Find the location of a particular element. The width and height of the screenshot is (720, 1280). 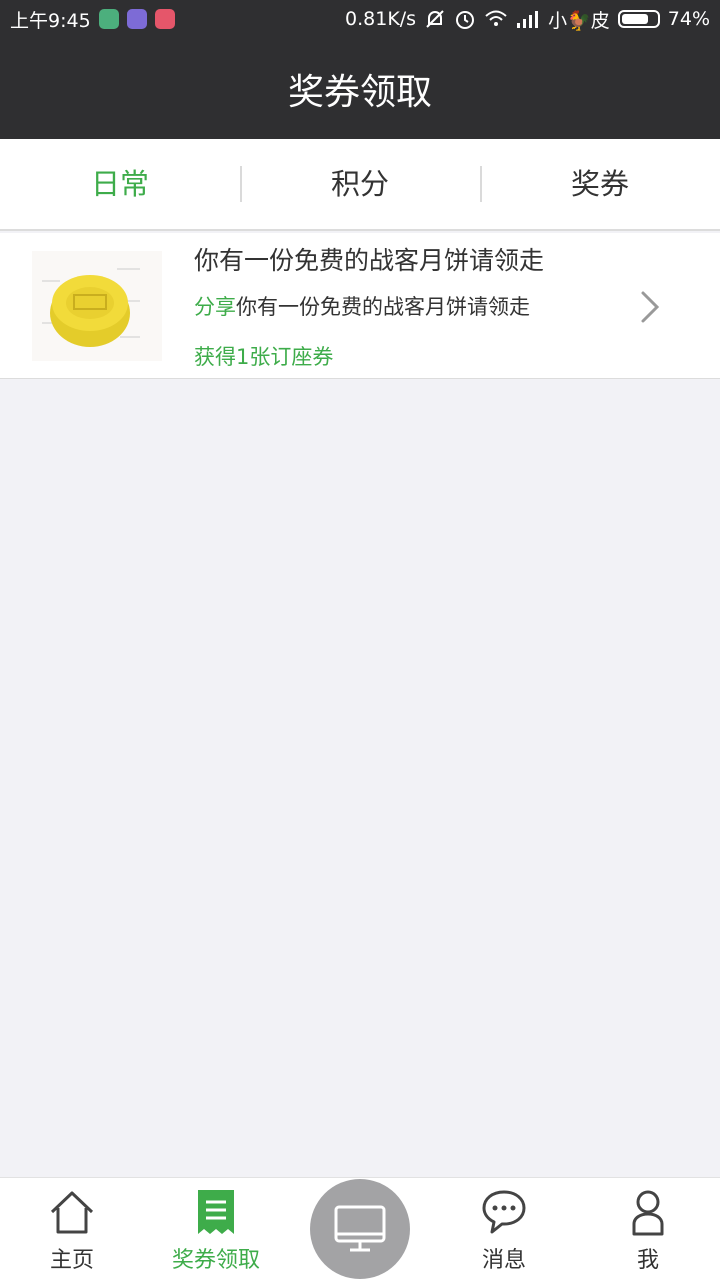

nav-coupons-label: 奖券领取 is located at coordinates (215, 1260).